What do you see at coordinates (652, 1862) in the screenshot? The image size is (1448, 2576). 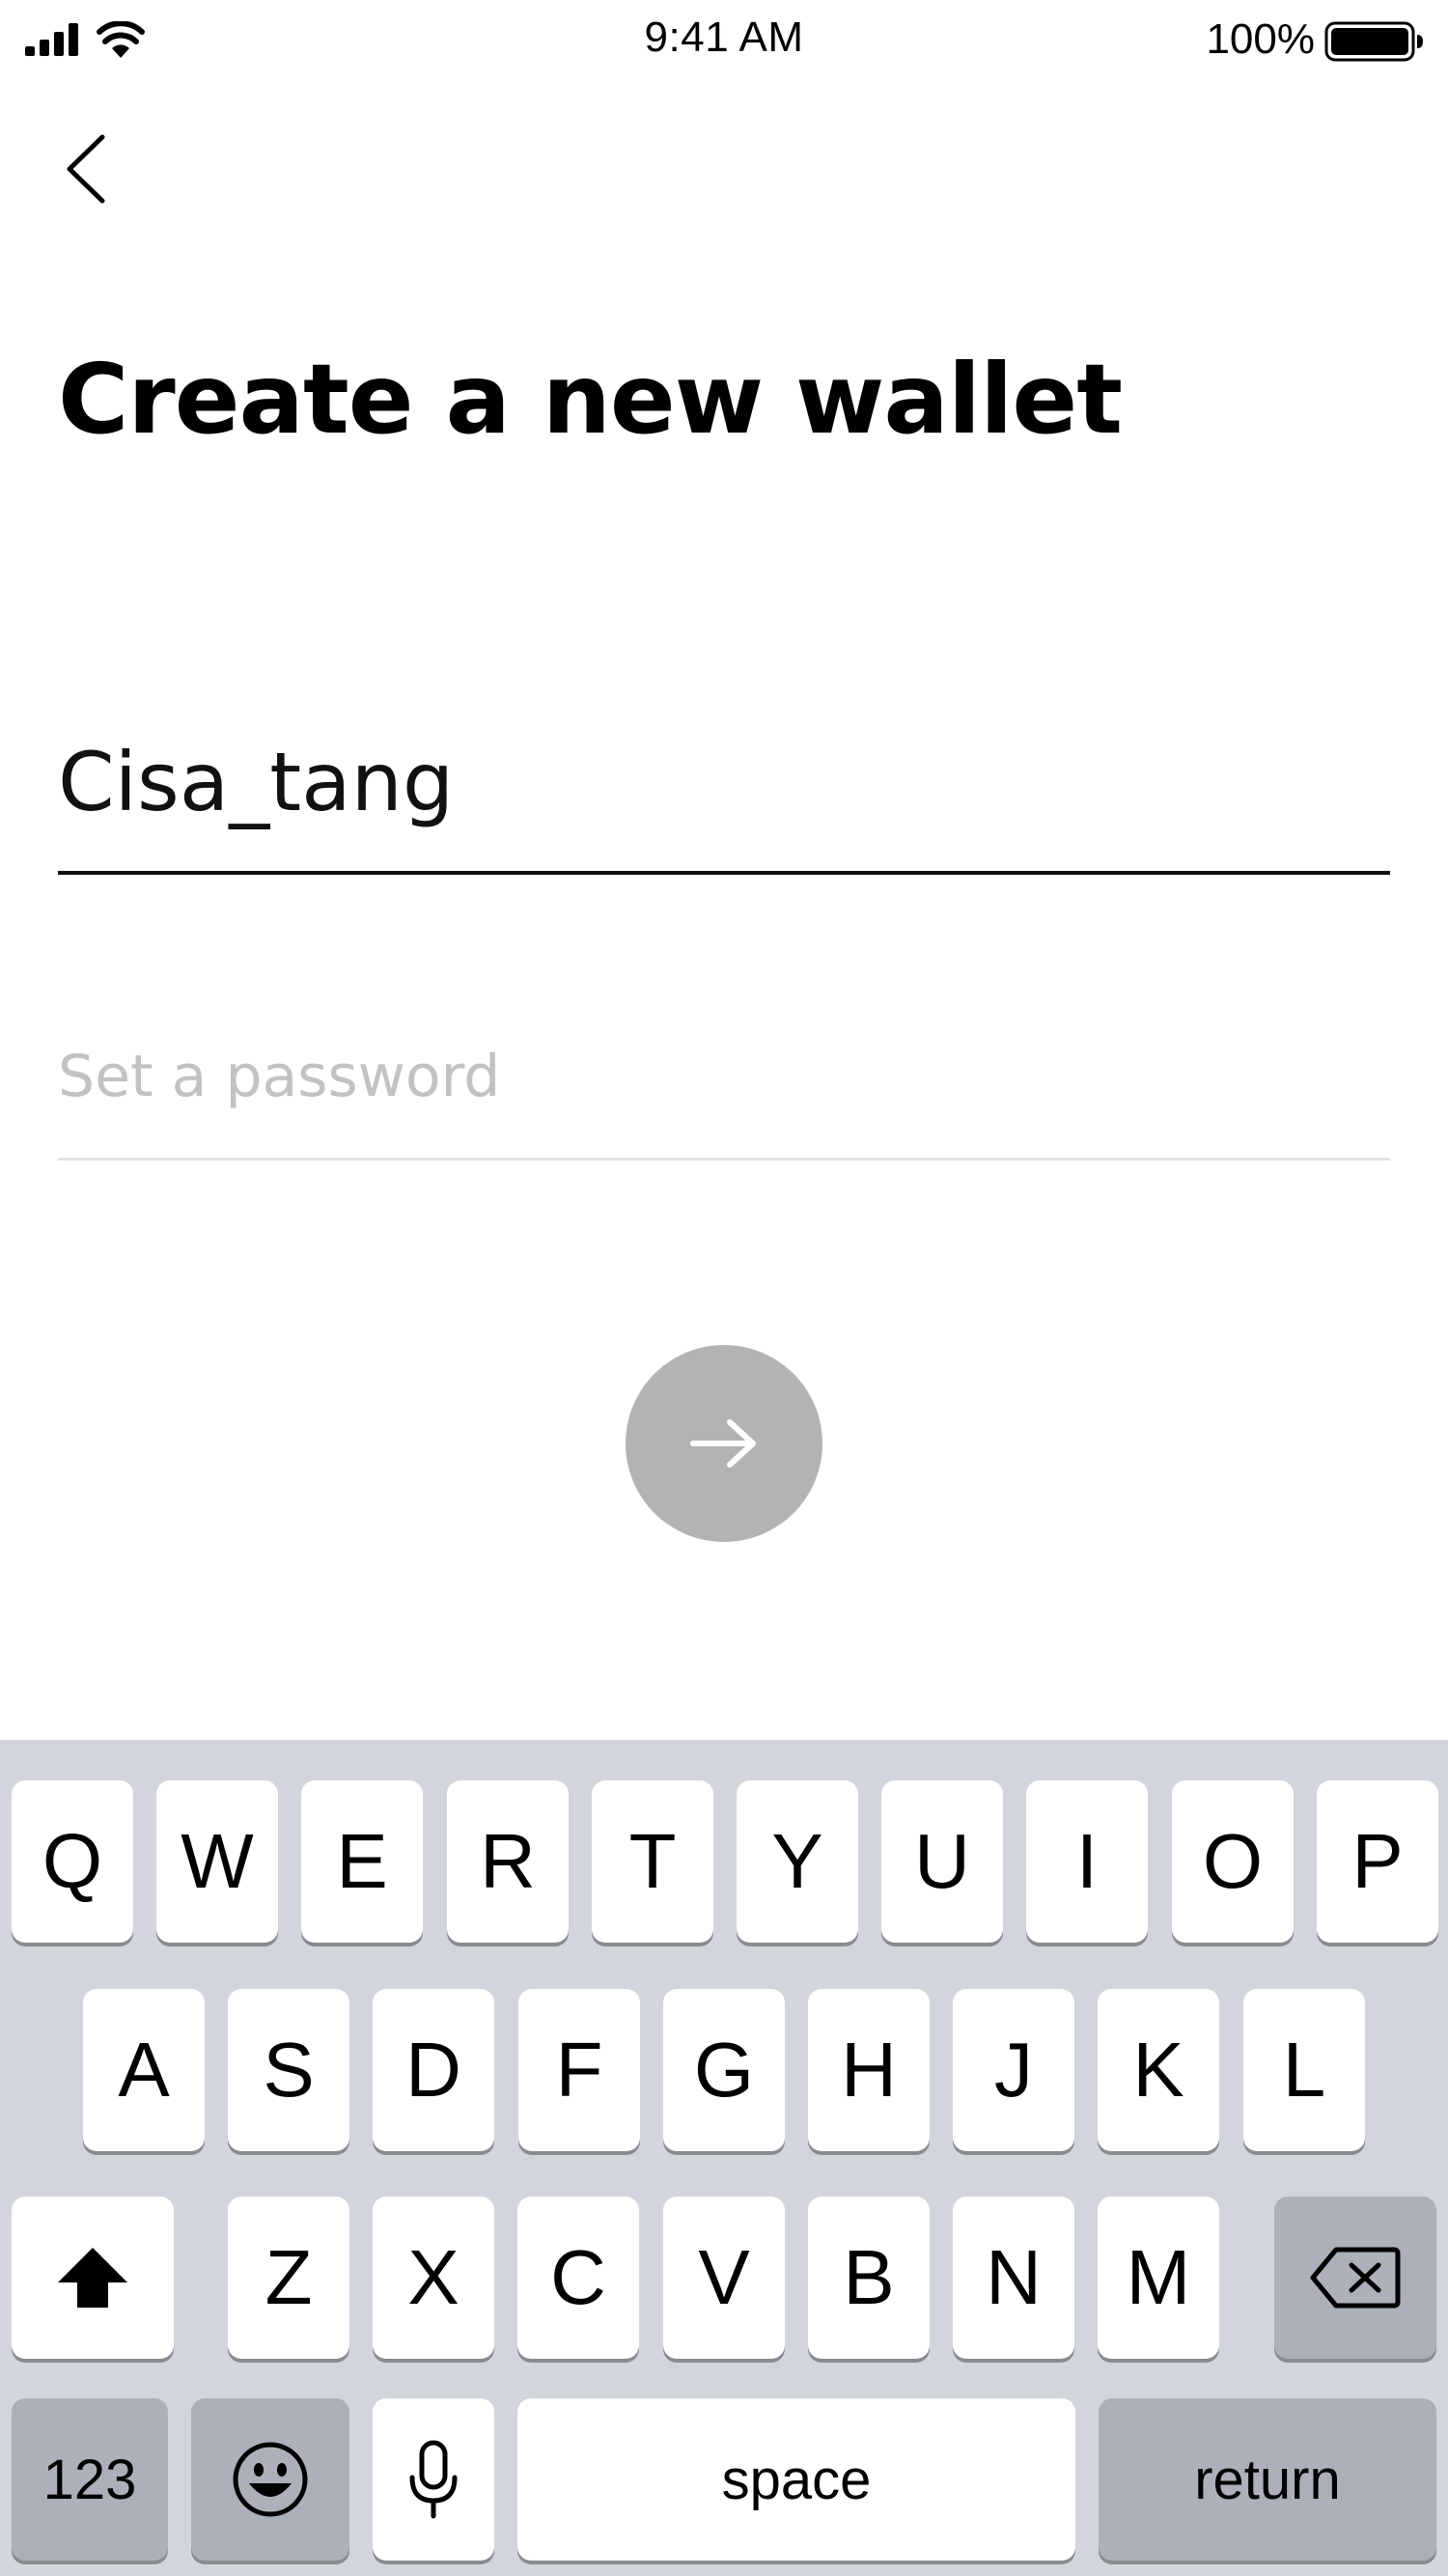 I see `key-t: T` at bounding box center [652, 1862].